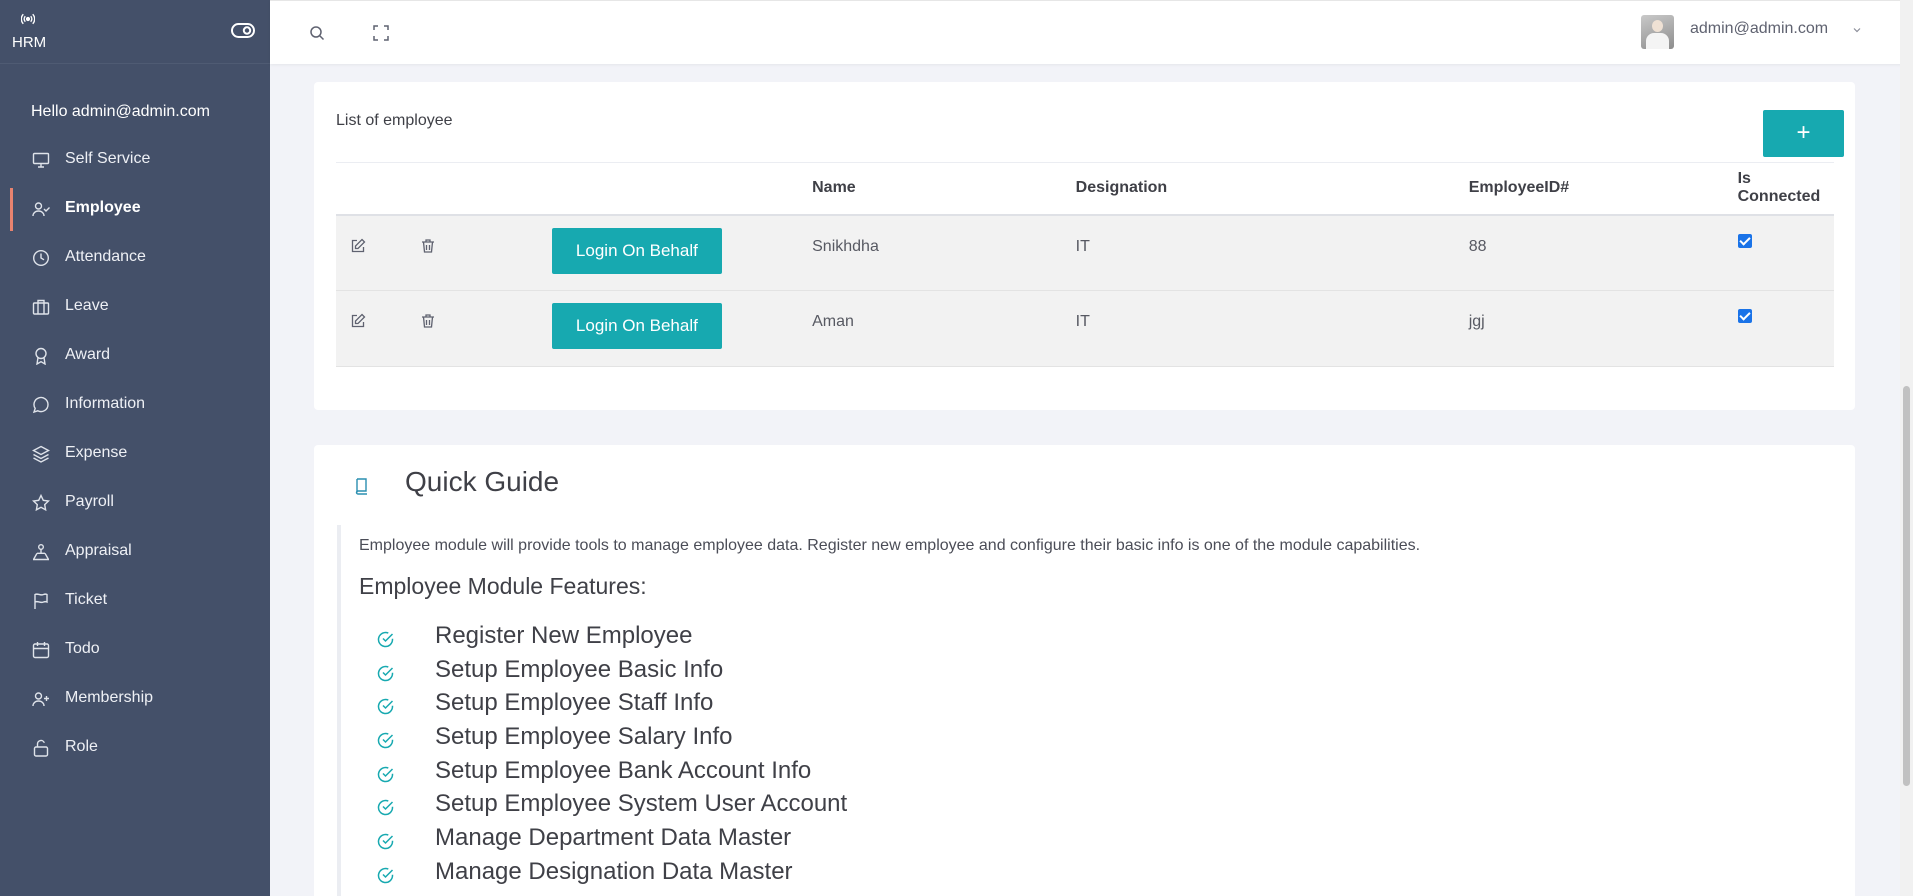  Describe the element at coordinates (1603, 189) in the screenshot. I see `column-header-employee-id: EmployeeID#` at that location.